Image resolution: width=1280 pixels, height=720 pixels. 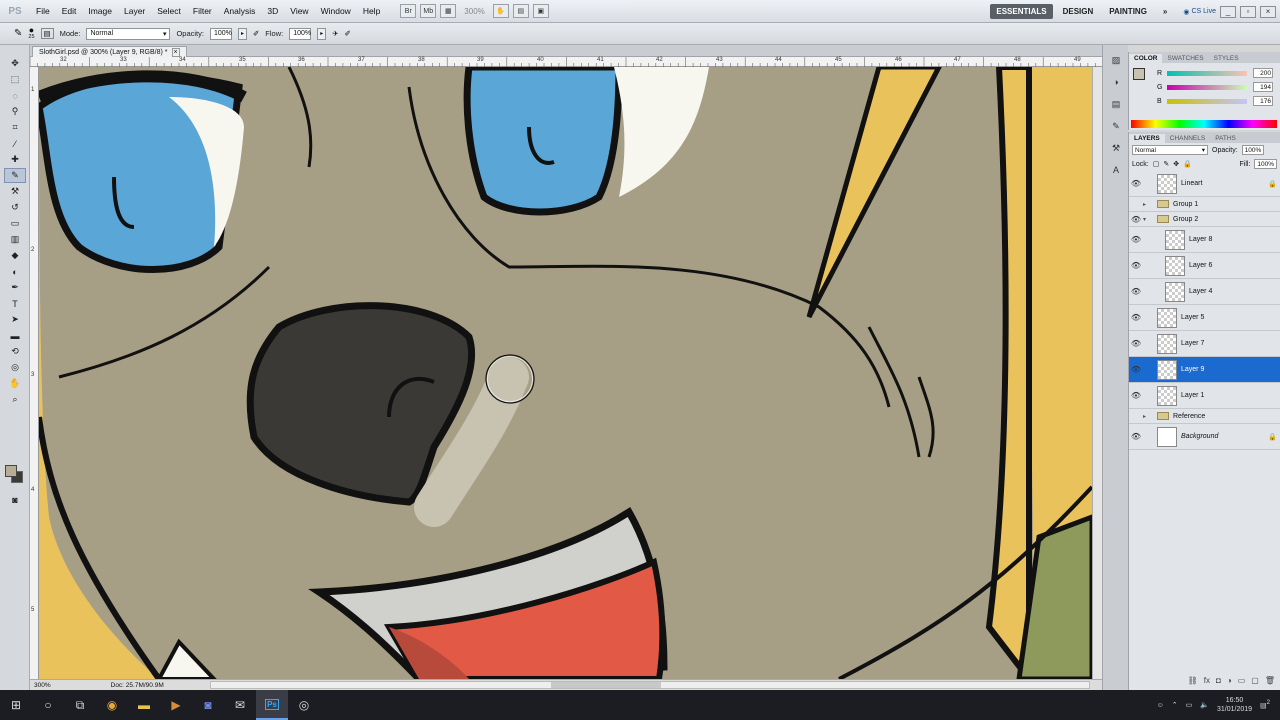 I want to click on 3d-orbit-tool-icon: ◎, so click(x=15, y=367).